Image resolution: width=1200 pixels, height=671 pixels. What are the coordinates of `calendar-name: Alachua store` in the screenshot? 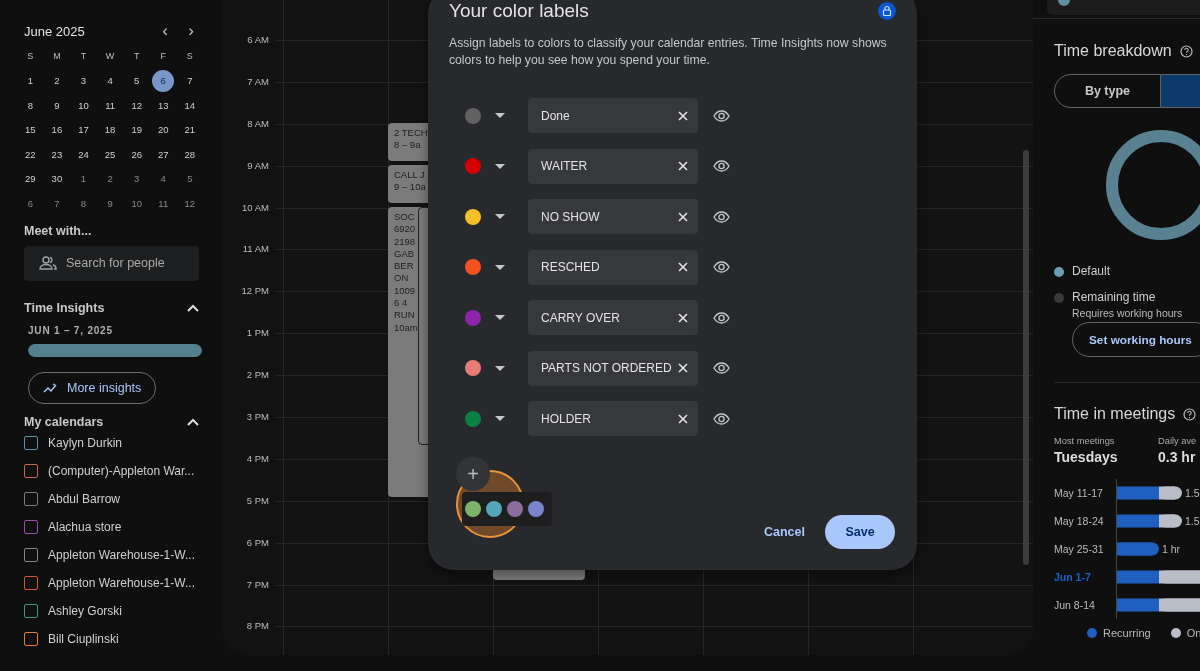 It's located at (85, 526).